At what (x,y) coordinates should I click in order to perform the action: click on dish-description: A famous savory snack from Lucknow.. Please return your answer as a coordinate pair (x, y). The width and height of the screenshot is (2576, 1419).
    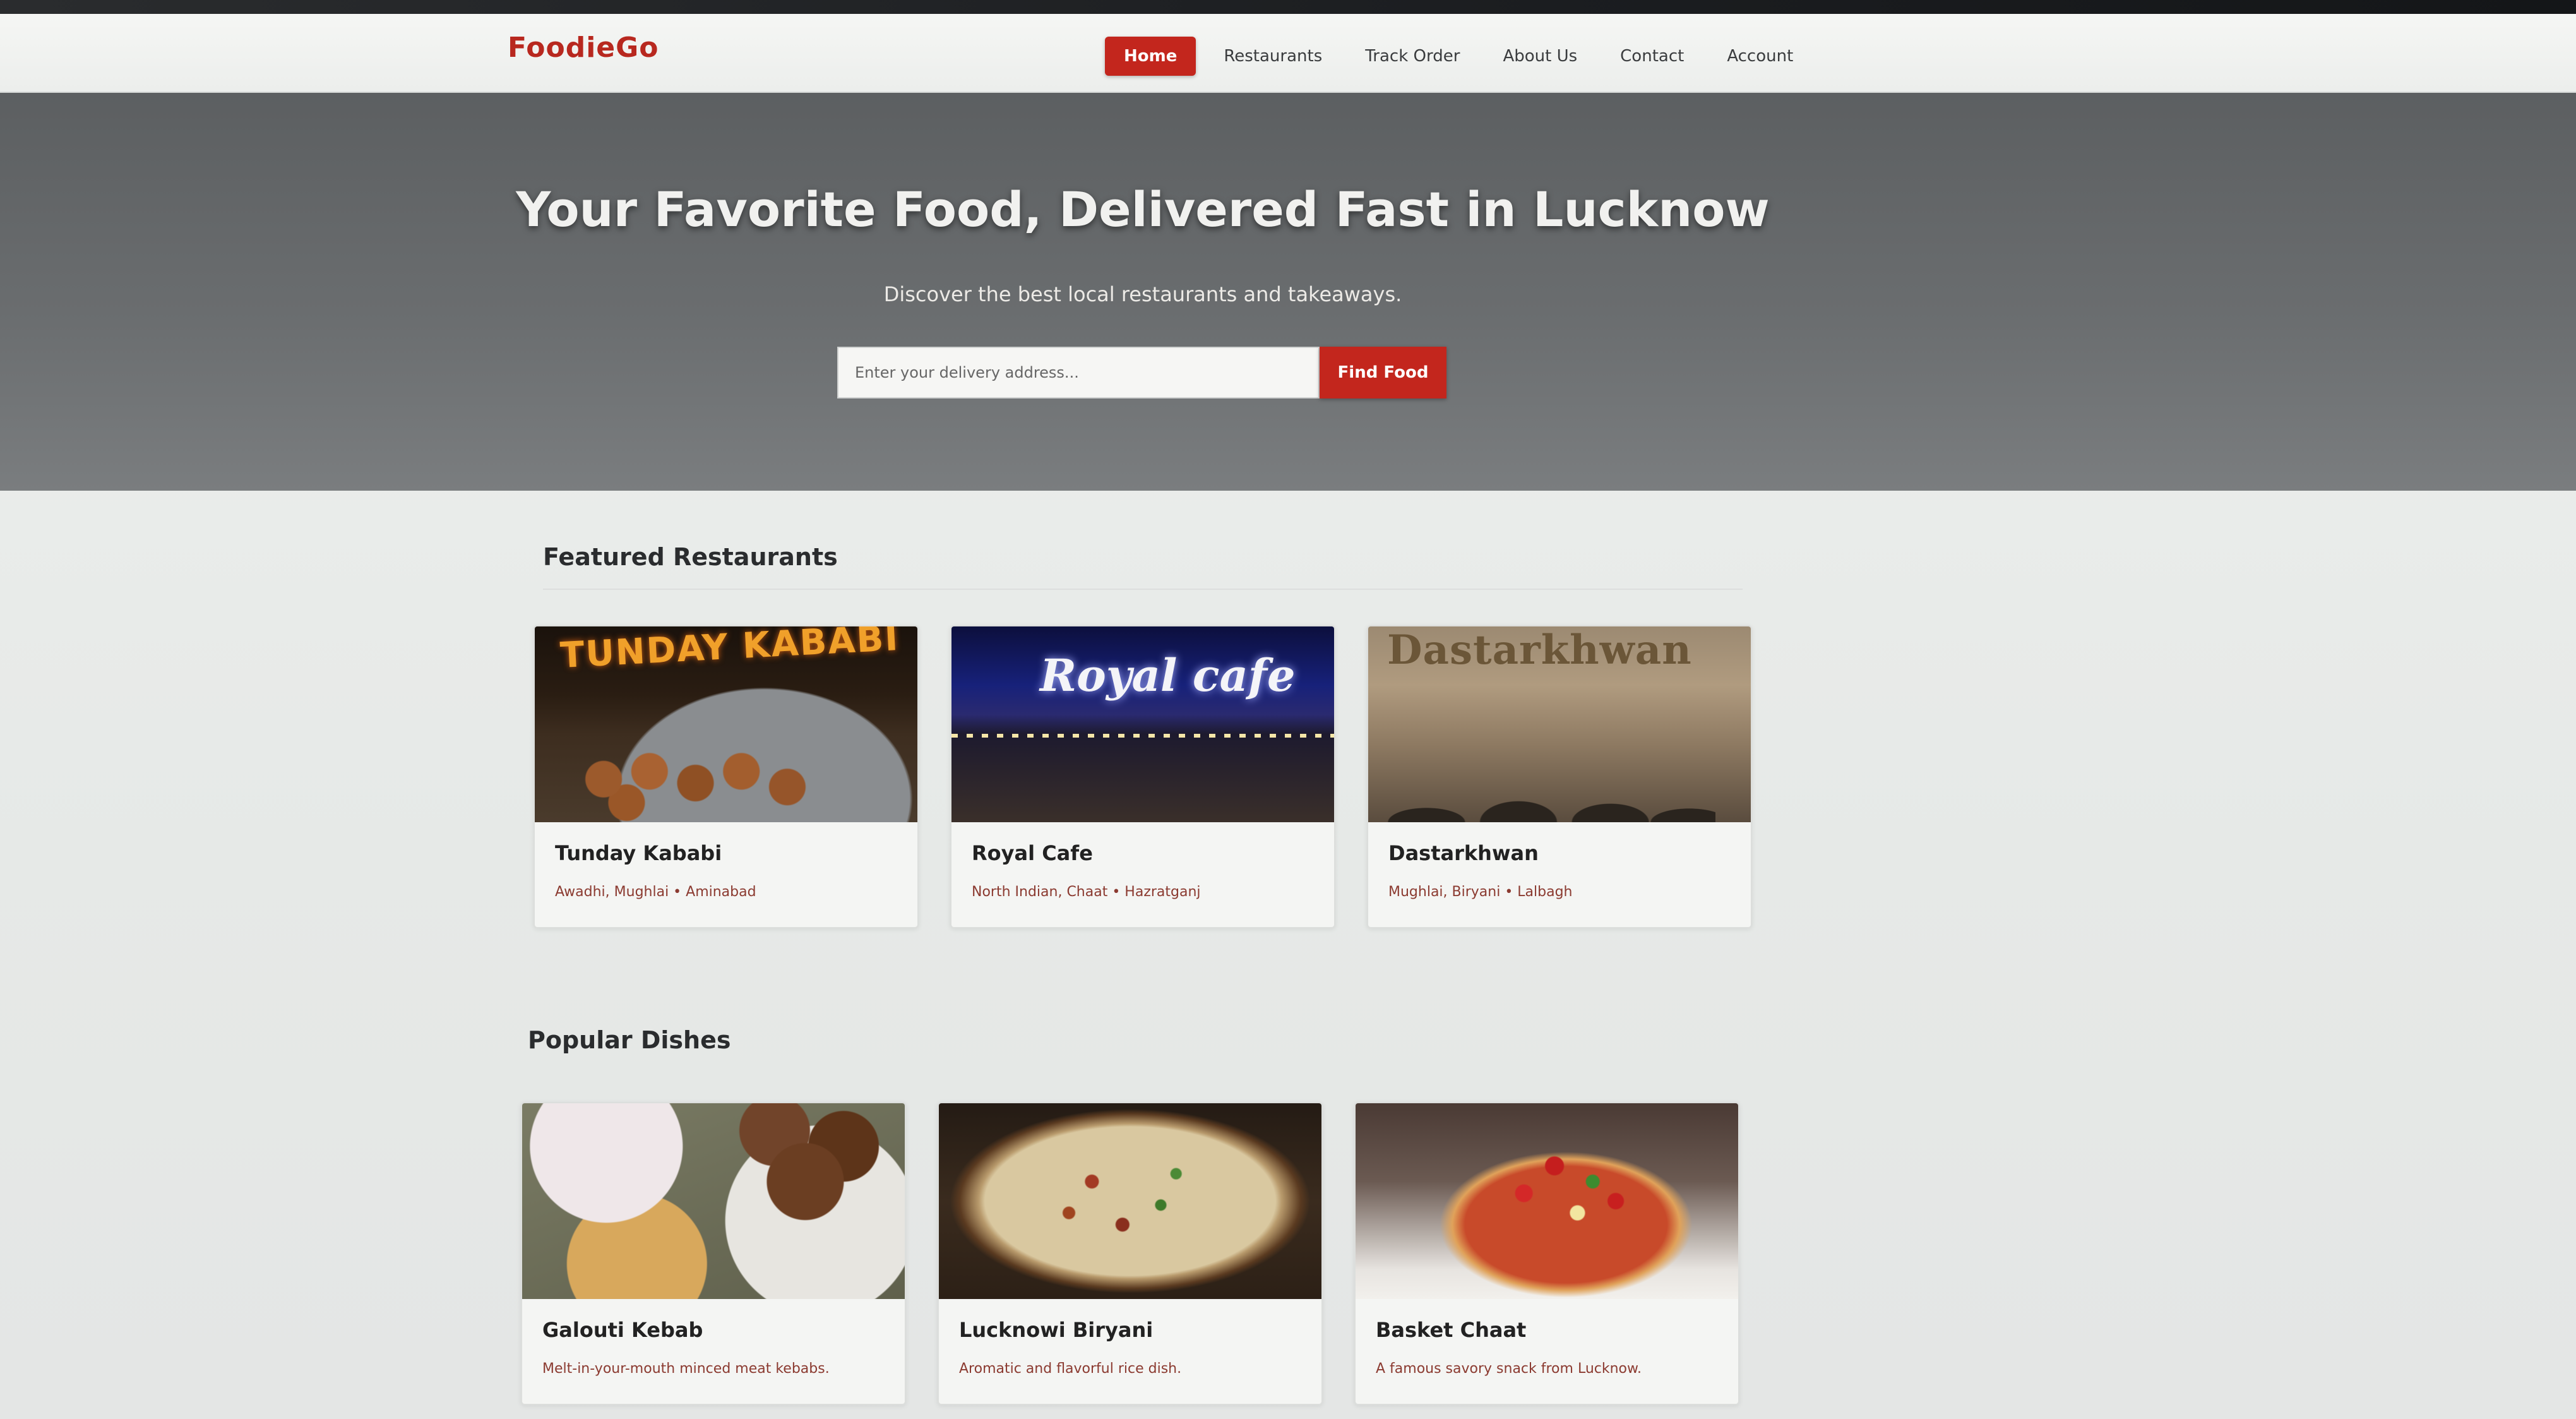
    Looking at the image, I should click on (1509, 1369).